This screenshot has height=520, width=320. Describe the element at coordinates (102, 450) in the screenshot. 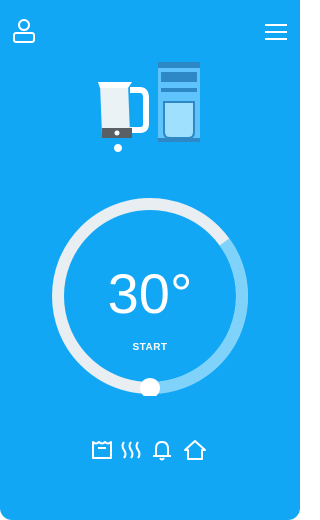

I see `kettle-mode-icon` at that location.